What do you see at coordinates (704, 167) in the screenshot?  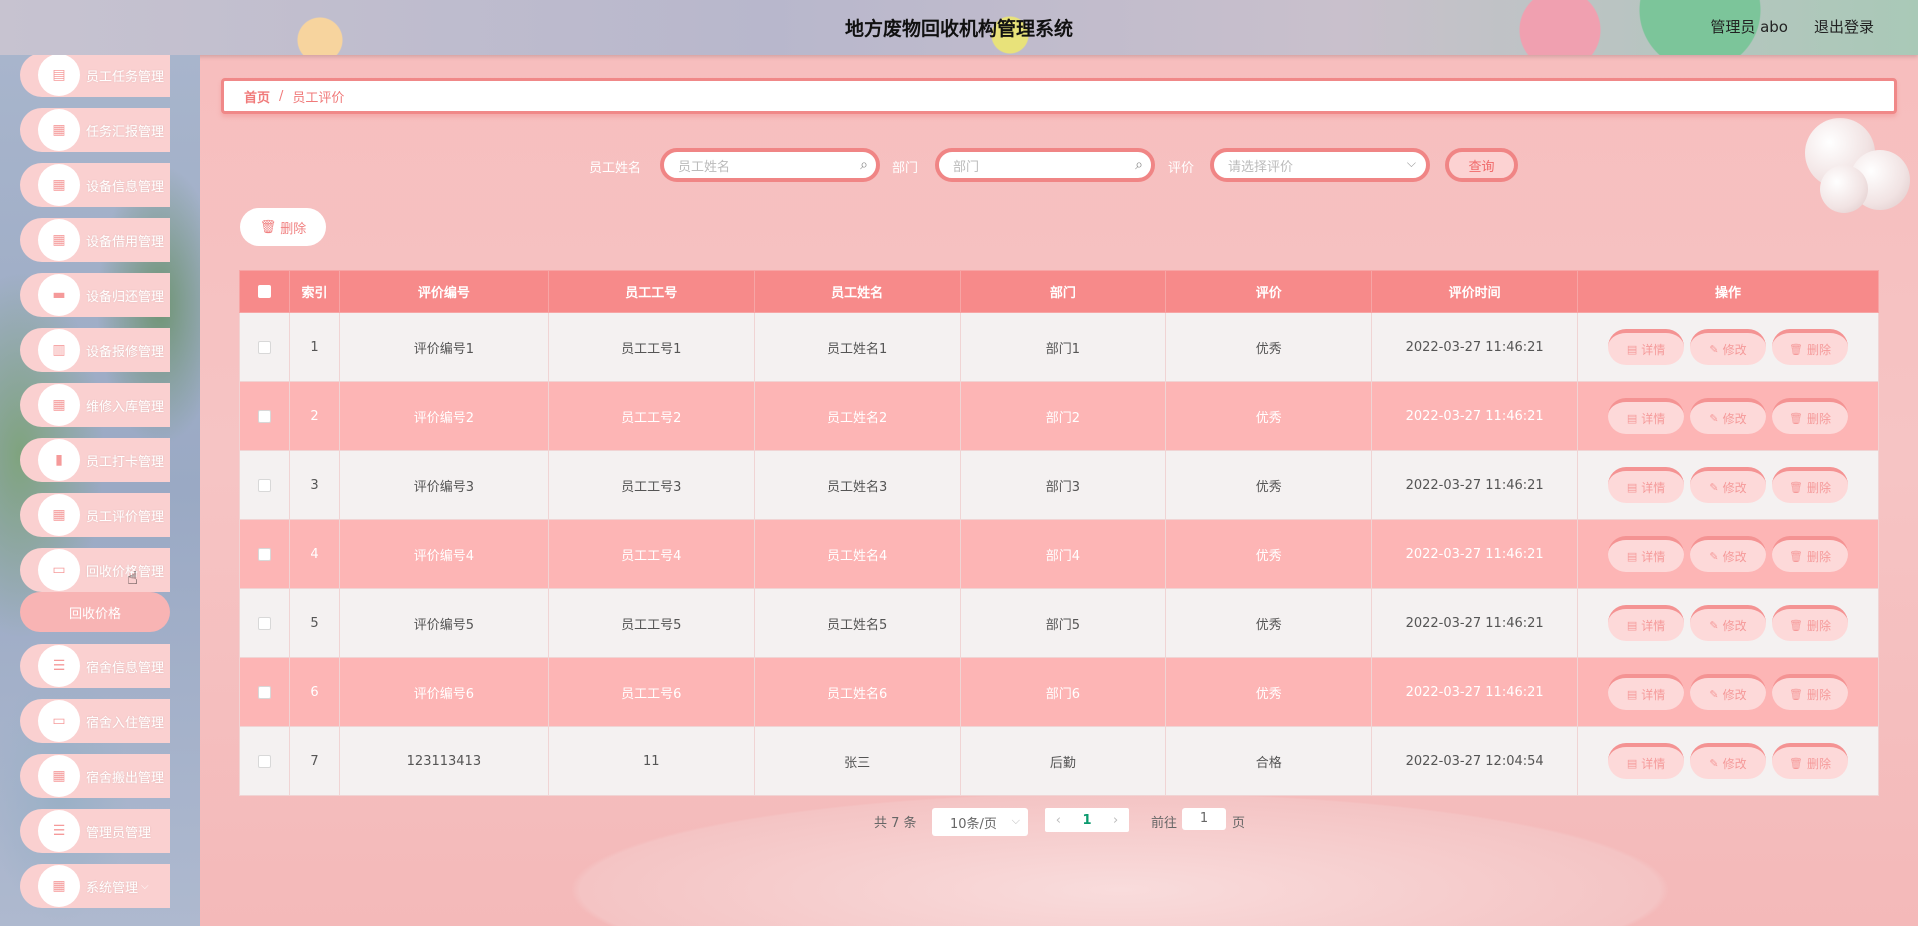 I see `name-placeholder: 员工姓名` at bounding box center [704, 167].